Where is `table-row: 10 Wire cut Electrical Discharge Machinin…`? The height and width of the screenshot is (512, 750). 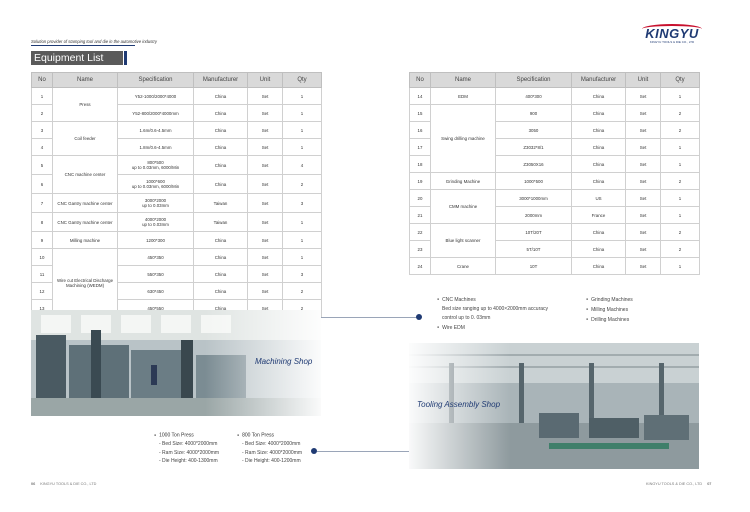 table-row: 10 Wire cut Electrical Discharge Machinin… is located at coordinates (176, 282).